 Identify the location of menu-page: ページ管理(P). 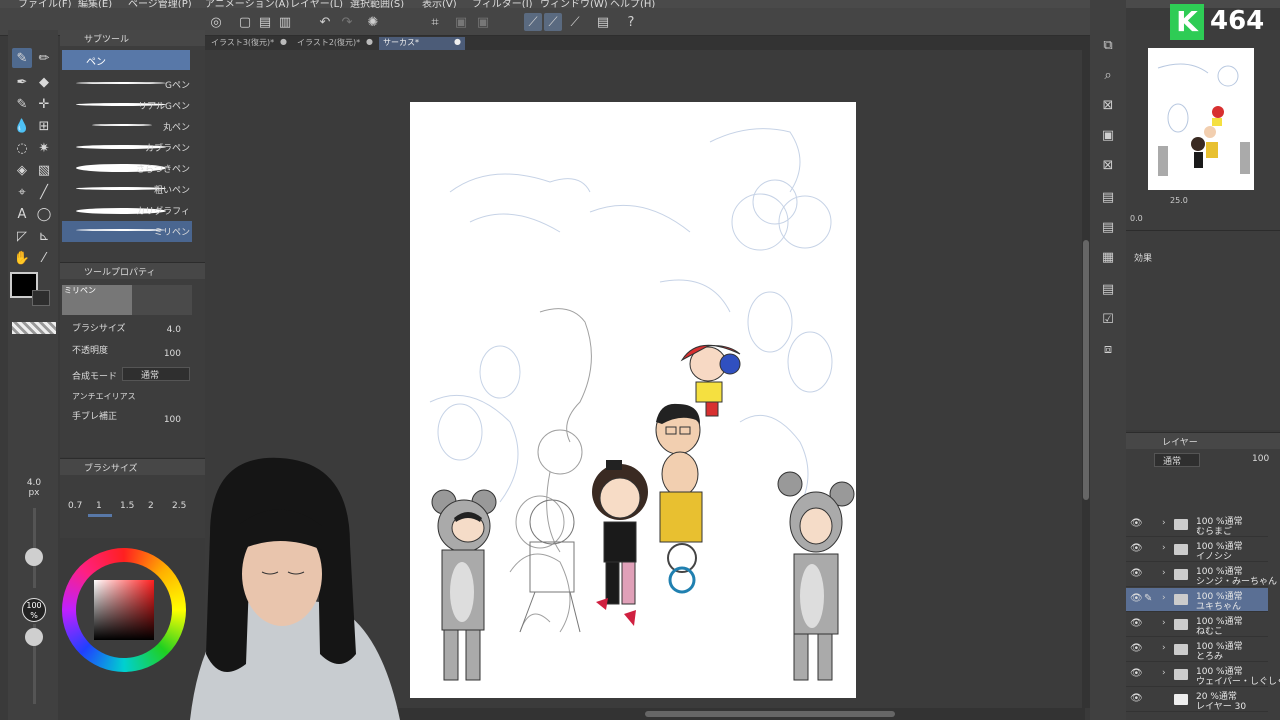
(160, 4).